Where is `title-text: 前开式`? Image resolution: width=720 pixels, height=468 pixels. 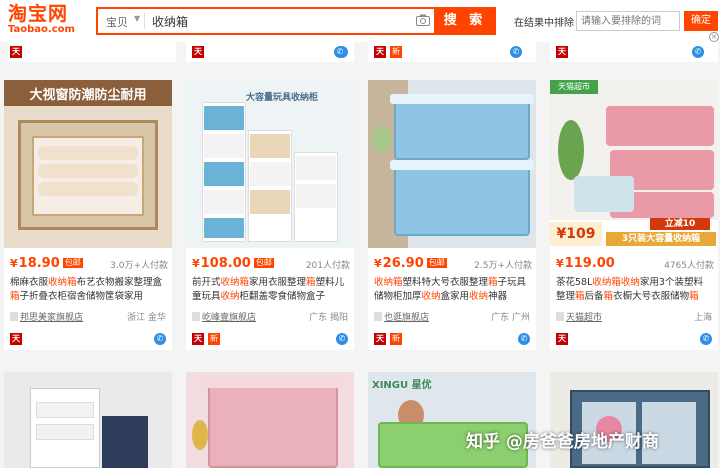
title-text: 前开式 is located at coordinates (206, 282).